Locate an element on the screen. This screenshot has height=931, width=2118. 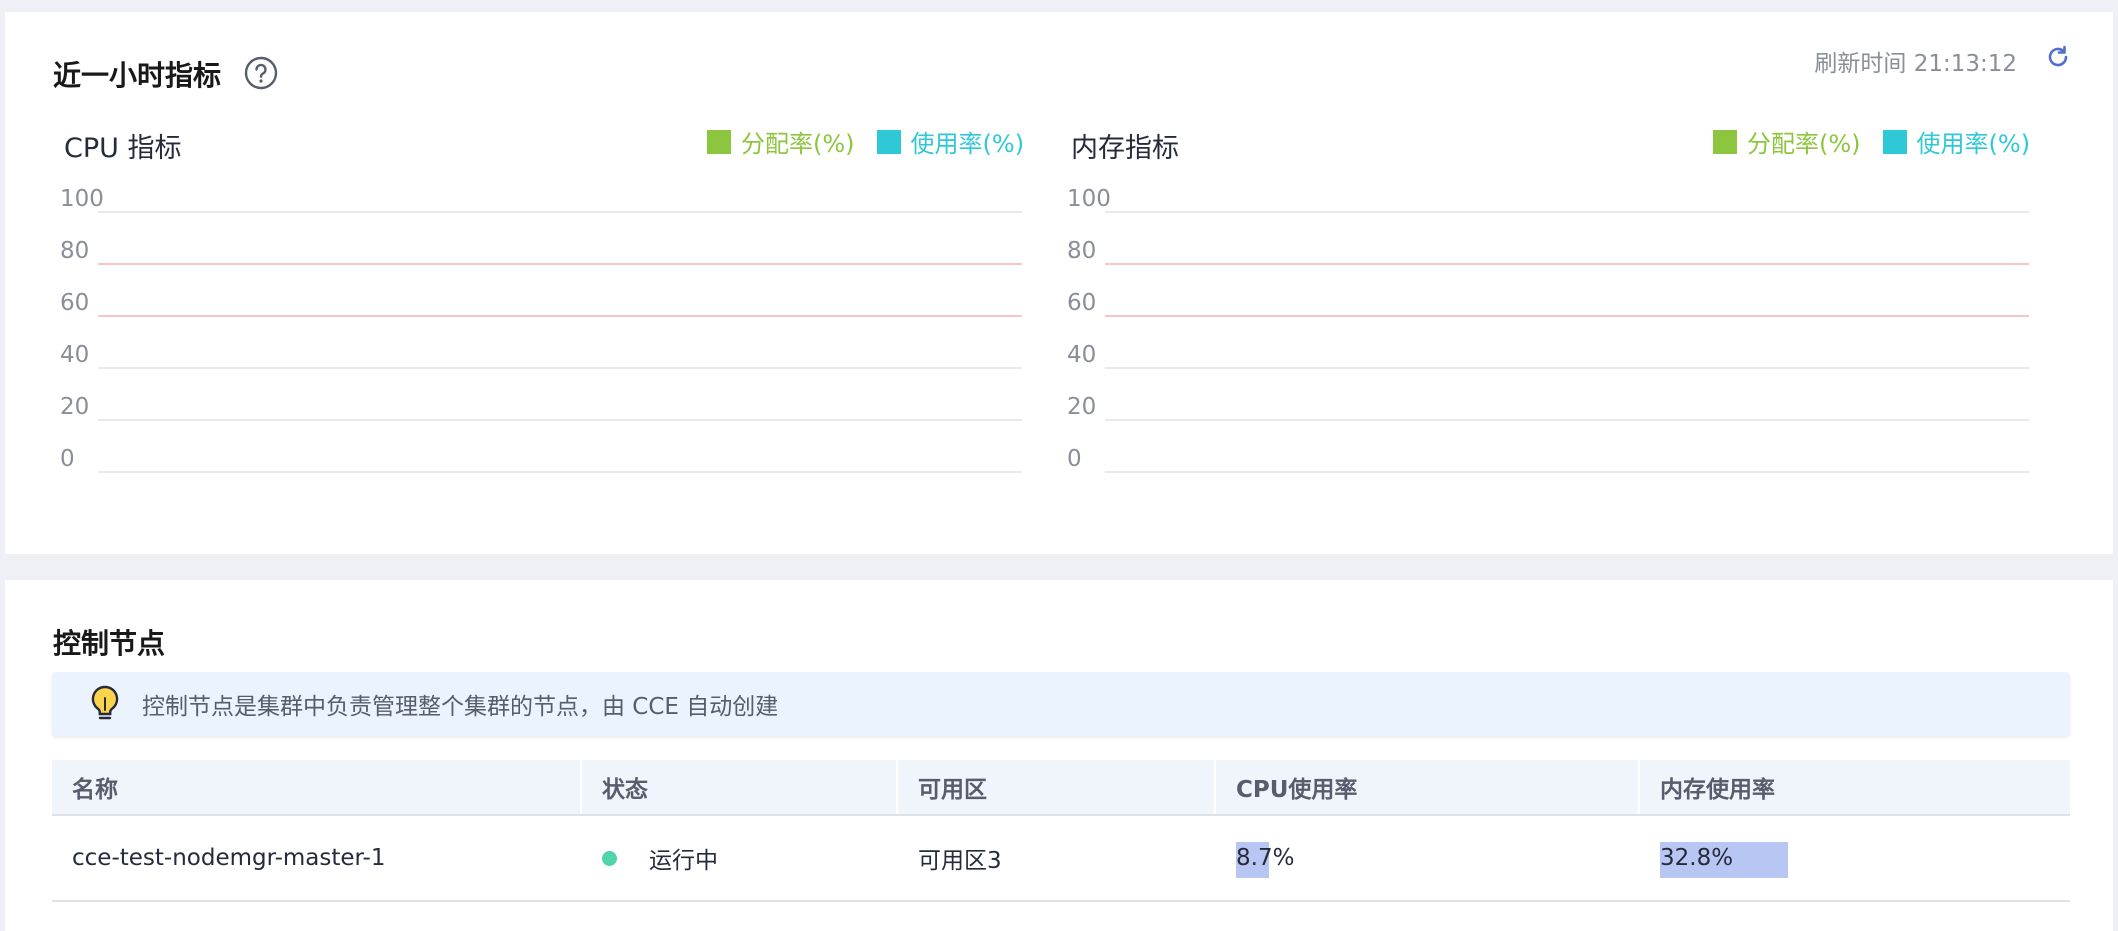
cpu-chart-plot: 100 80 60 40 20 0 is located at coordinates (541, 329).